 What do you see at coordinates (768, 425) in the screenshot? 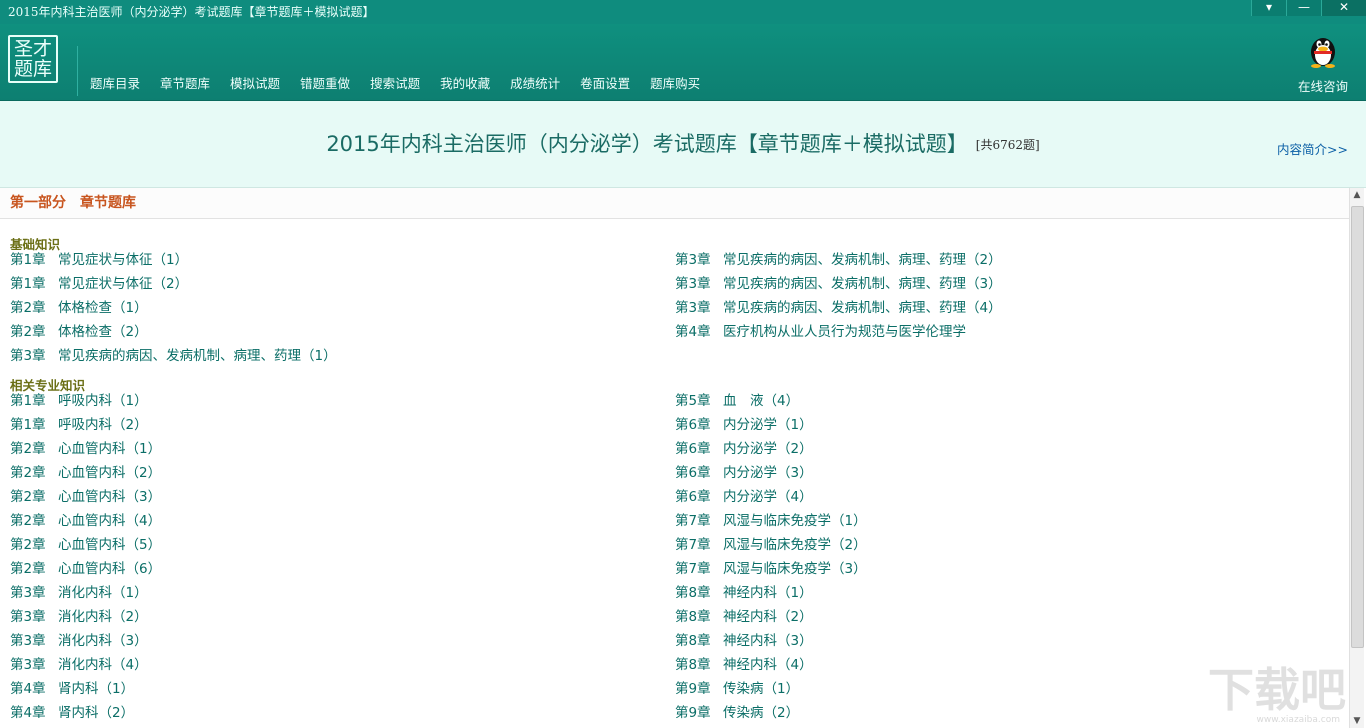
I see `chapter-title: 内分泌学（1）` at bounding box center [768, 425].